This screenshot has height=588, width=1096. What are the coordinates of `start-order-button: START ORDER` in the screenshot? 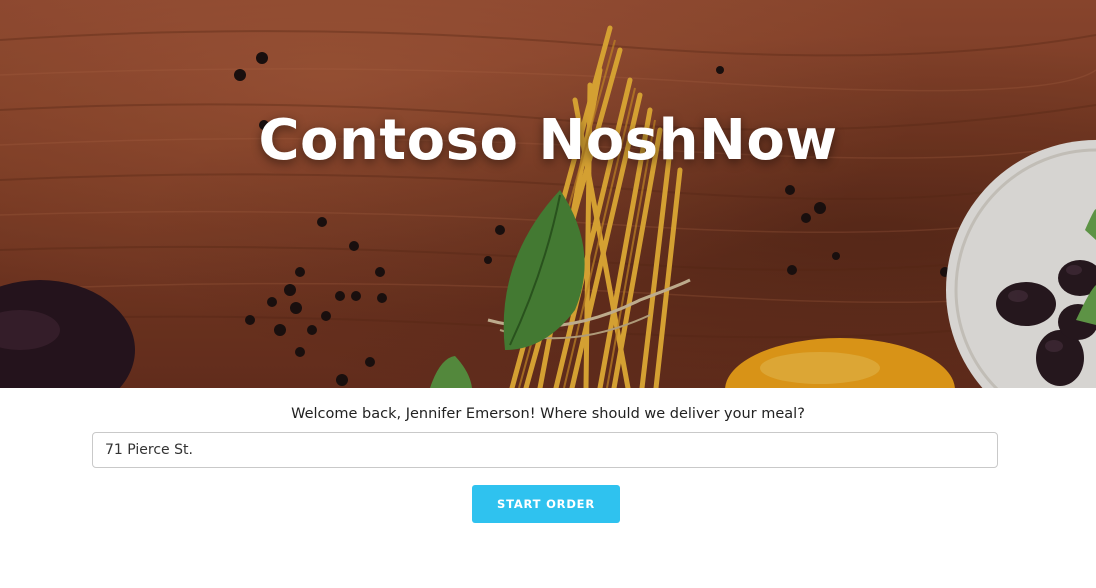 It's located at (546, 504).